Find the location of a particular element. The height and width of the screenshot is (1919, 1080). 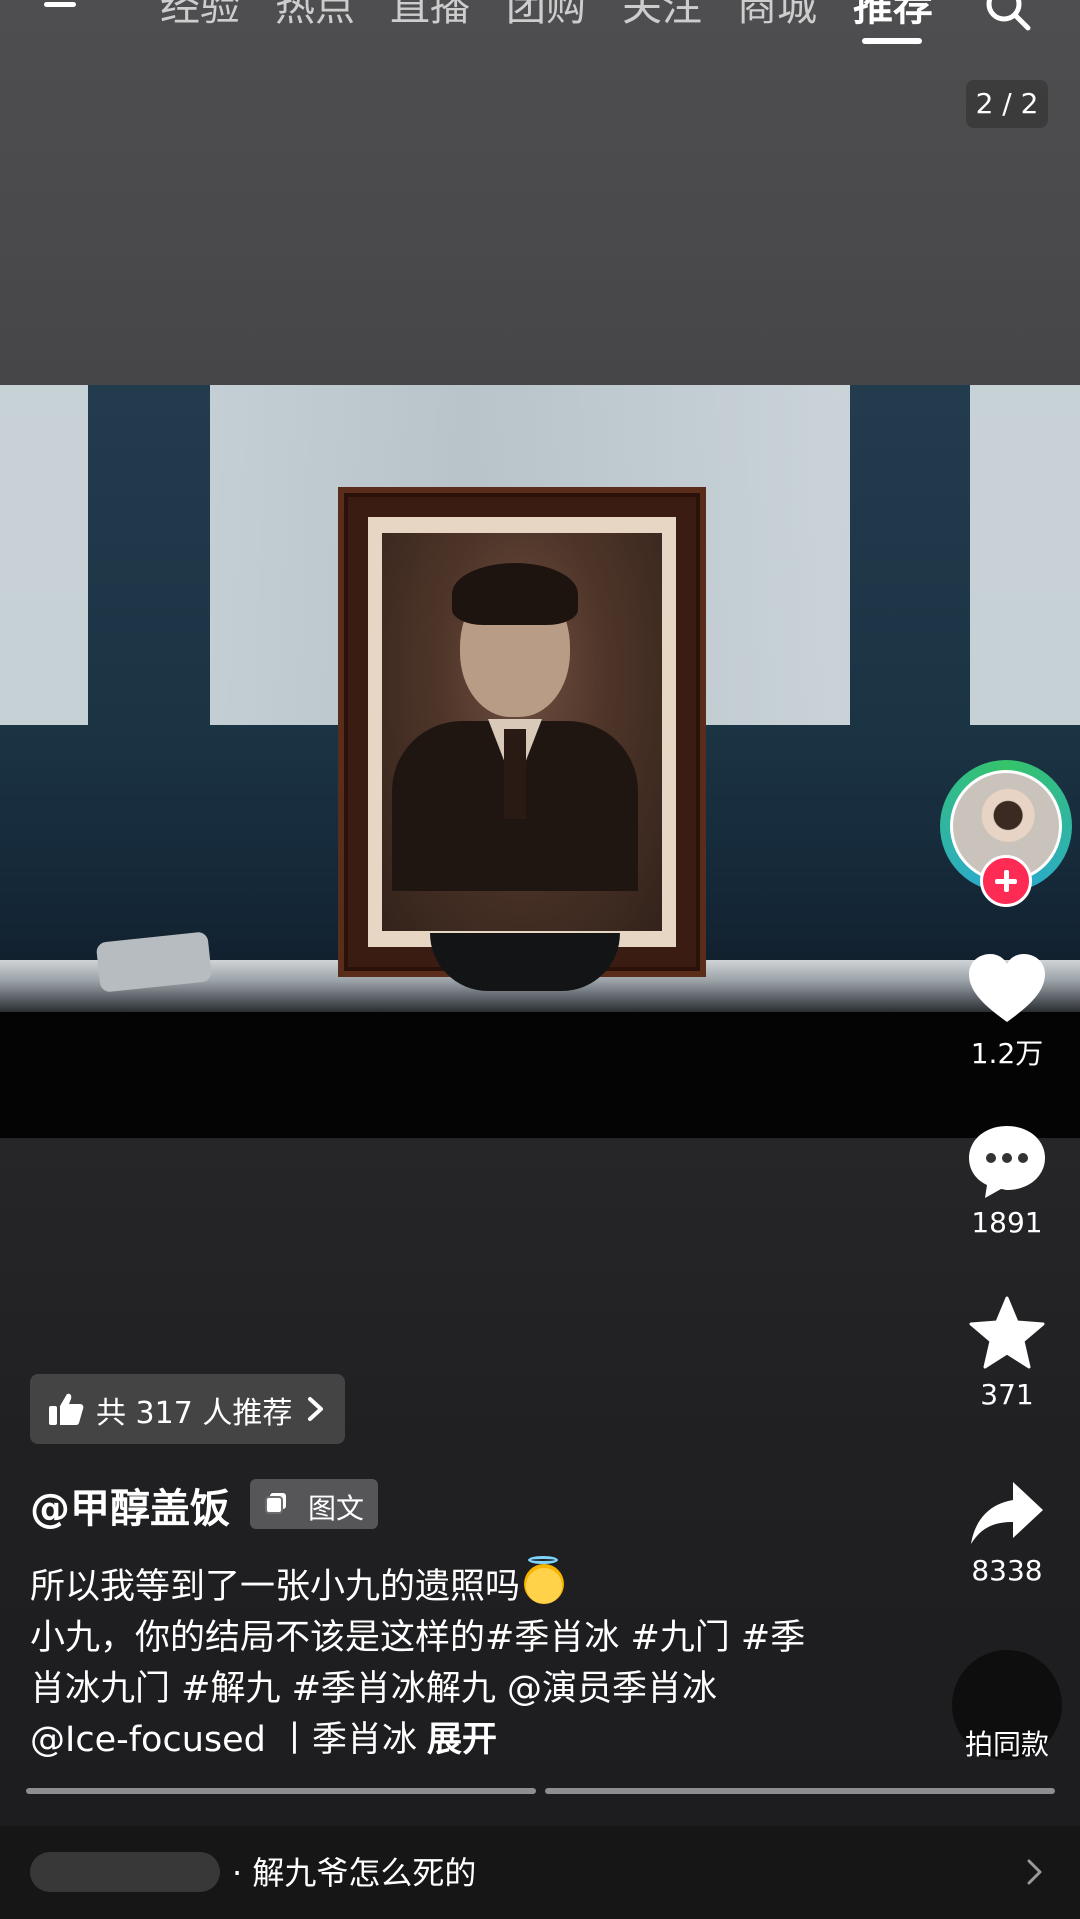

frame-mat is located at coordinates (522, 732).